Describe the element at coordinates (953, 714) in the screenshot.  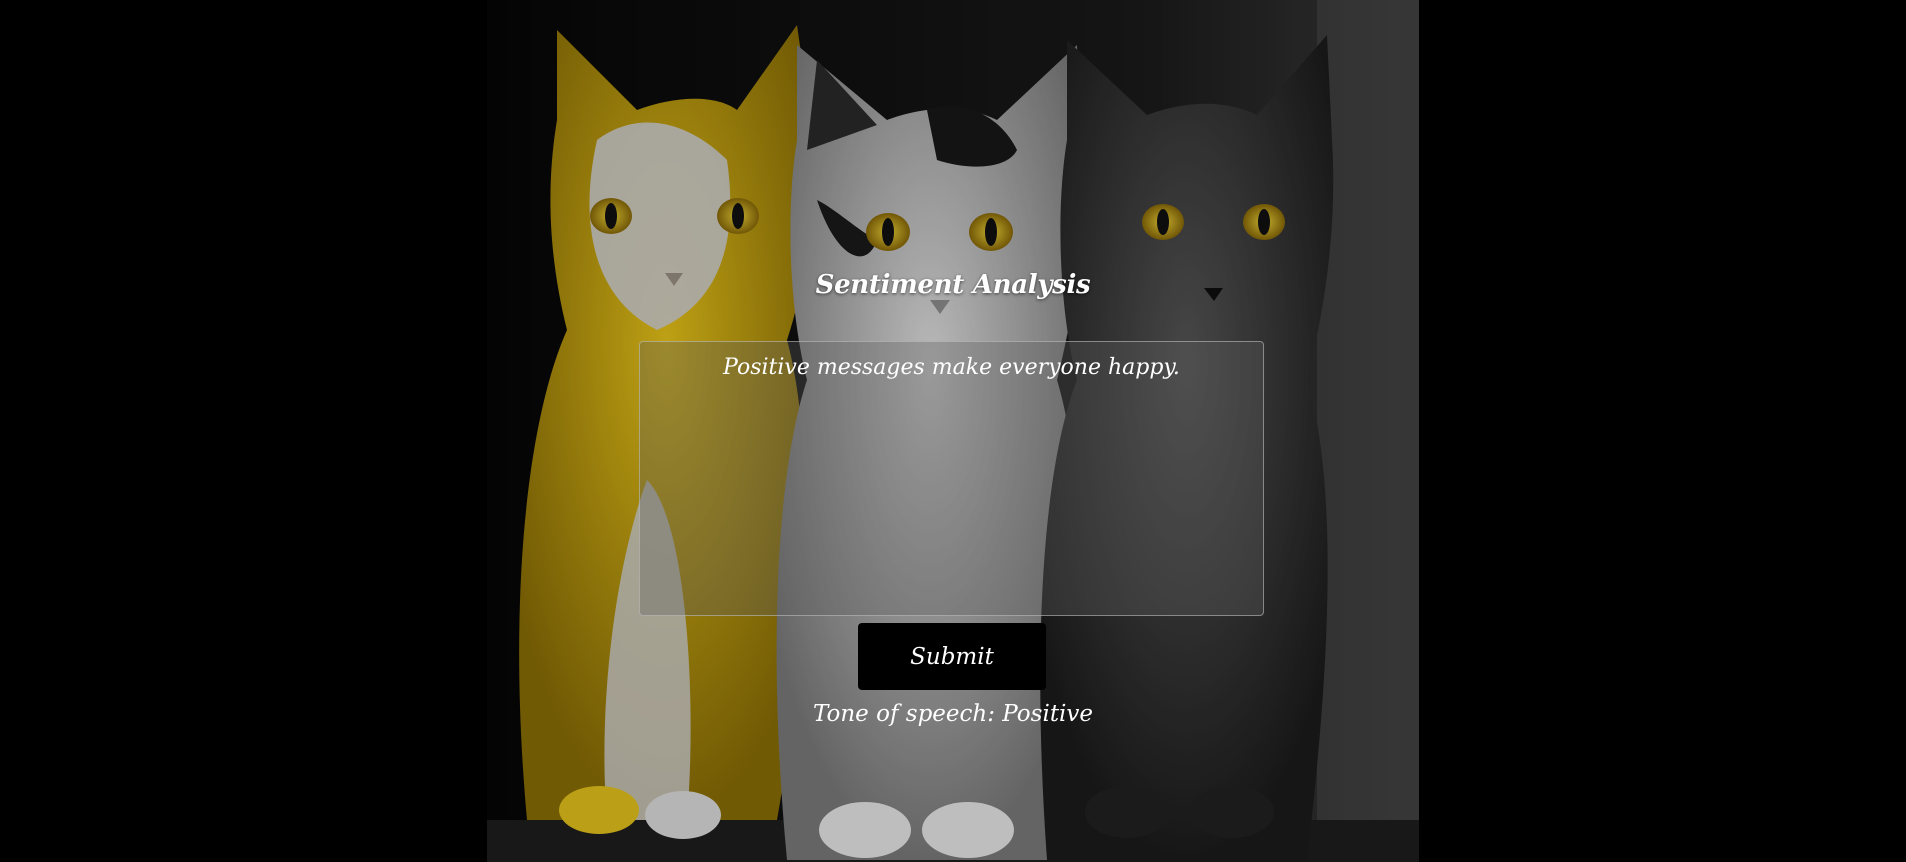
I see `sentiment-result-text: Tone of speech: Positive` at that location.